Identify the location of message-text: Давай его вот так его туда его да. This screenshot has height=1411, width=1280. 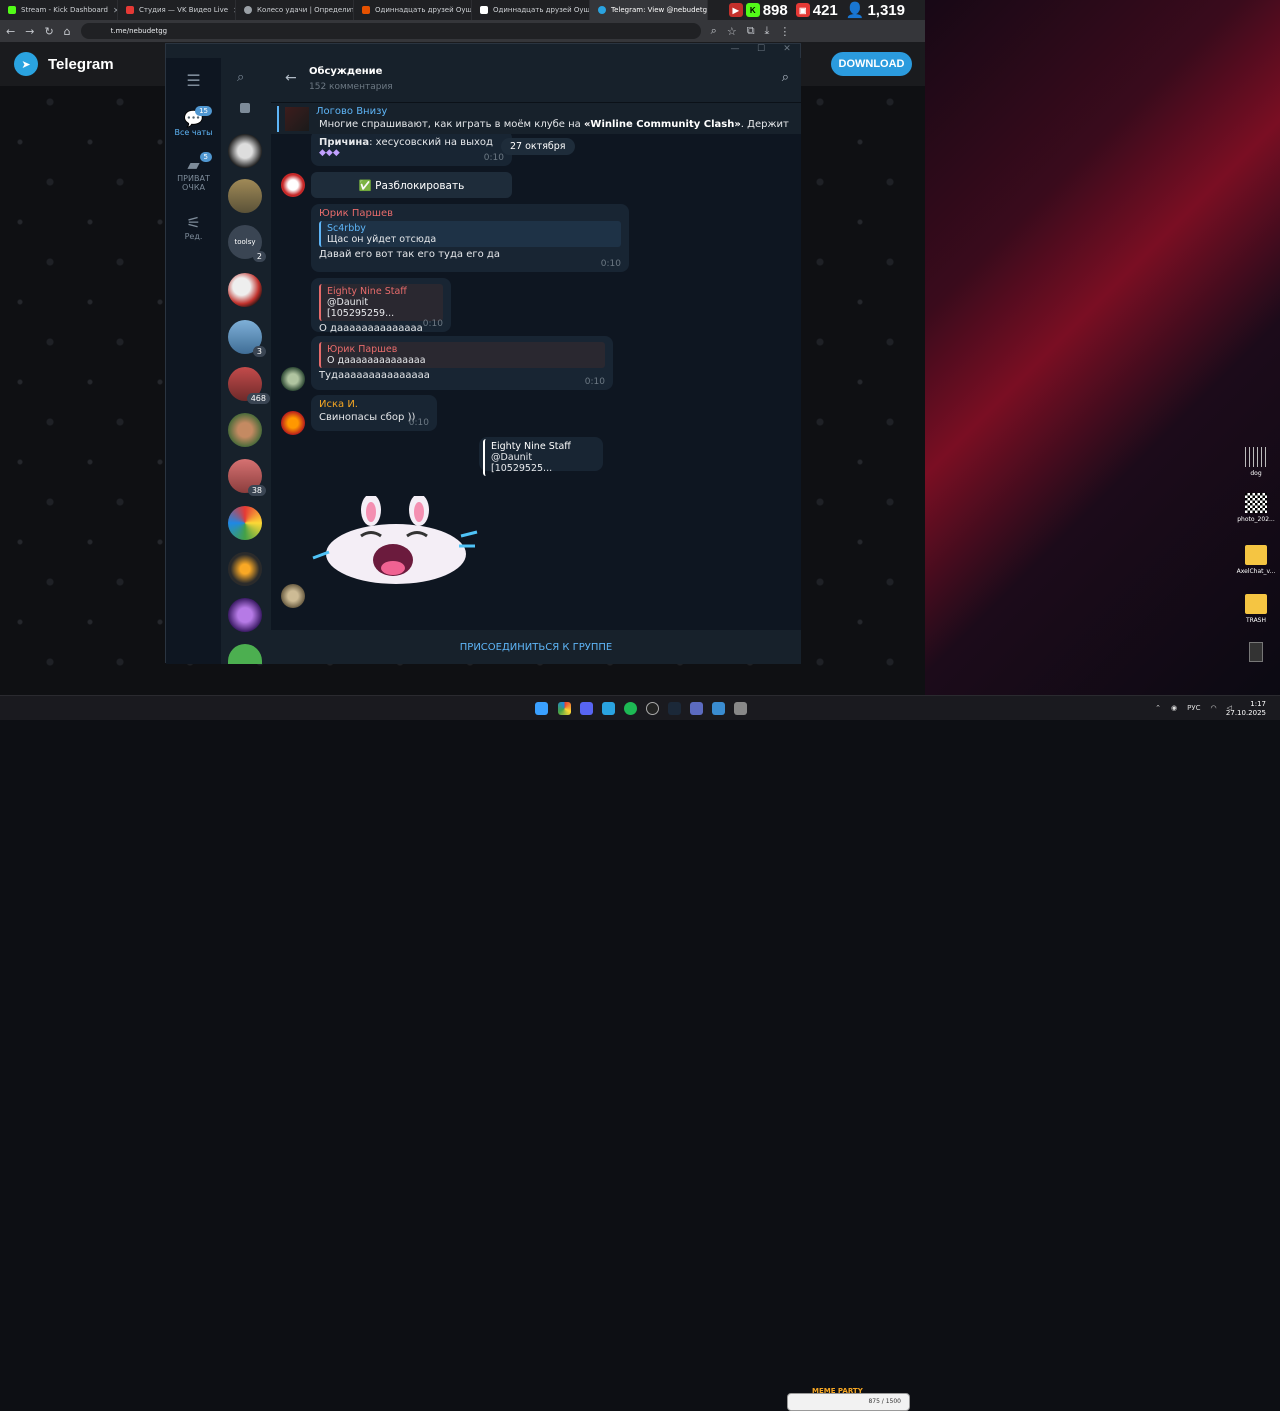
(409, 254).